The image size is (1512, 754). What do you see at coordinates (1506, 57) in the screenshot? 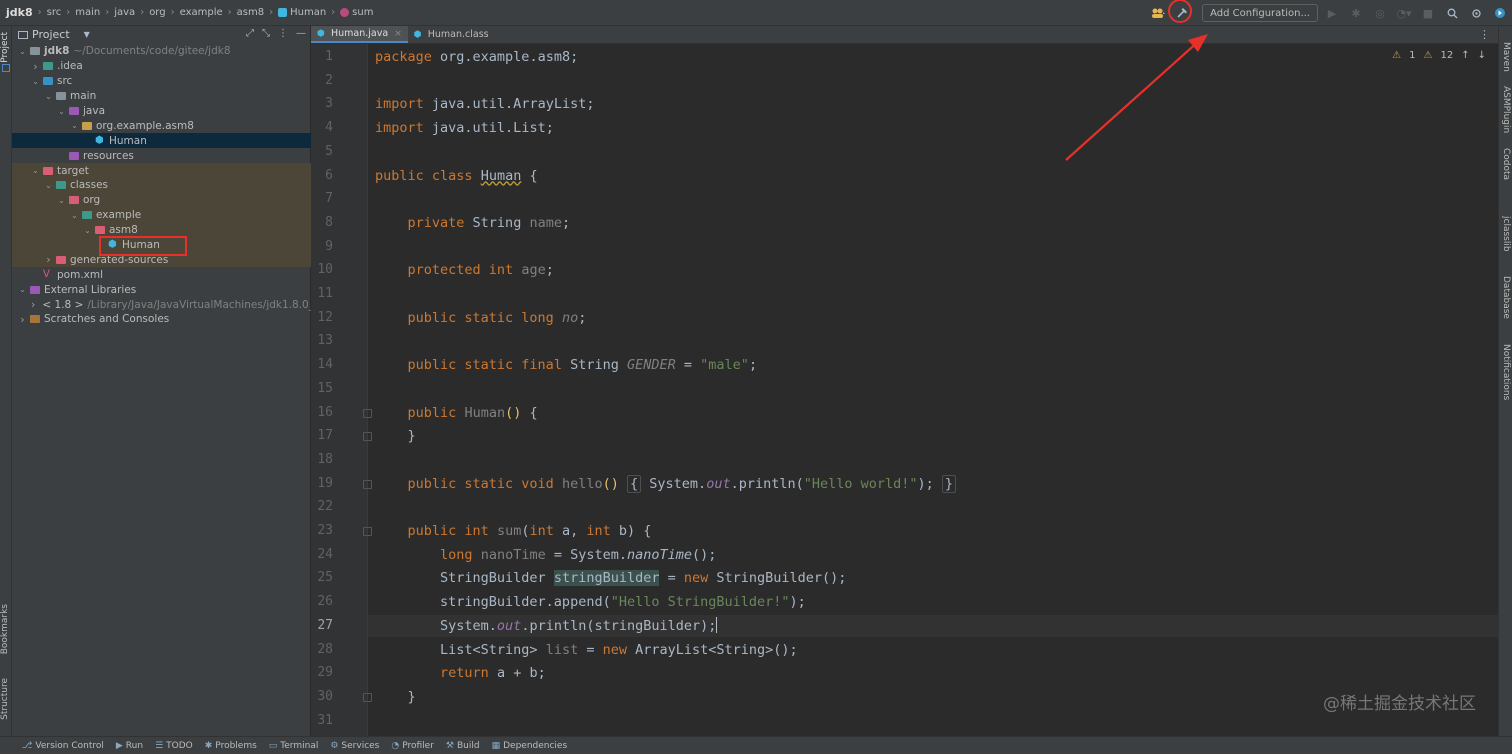
I see `right-tool-tab: Maven` at bounding box center [1506, 57].